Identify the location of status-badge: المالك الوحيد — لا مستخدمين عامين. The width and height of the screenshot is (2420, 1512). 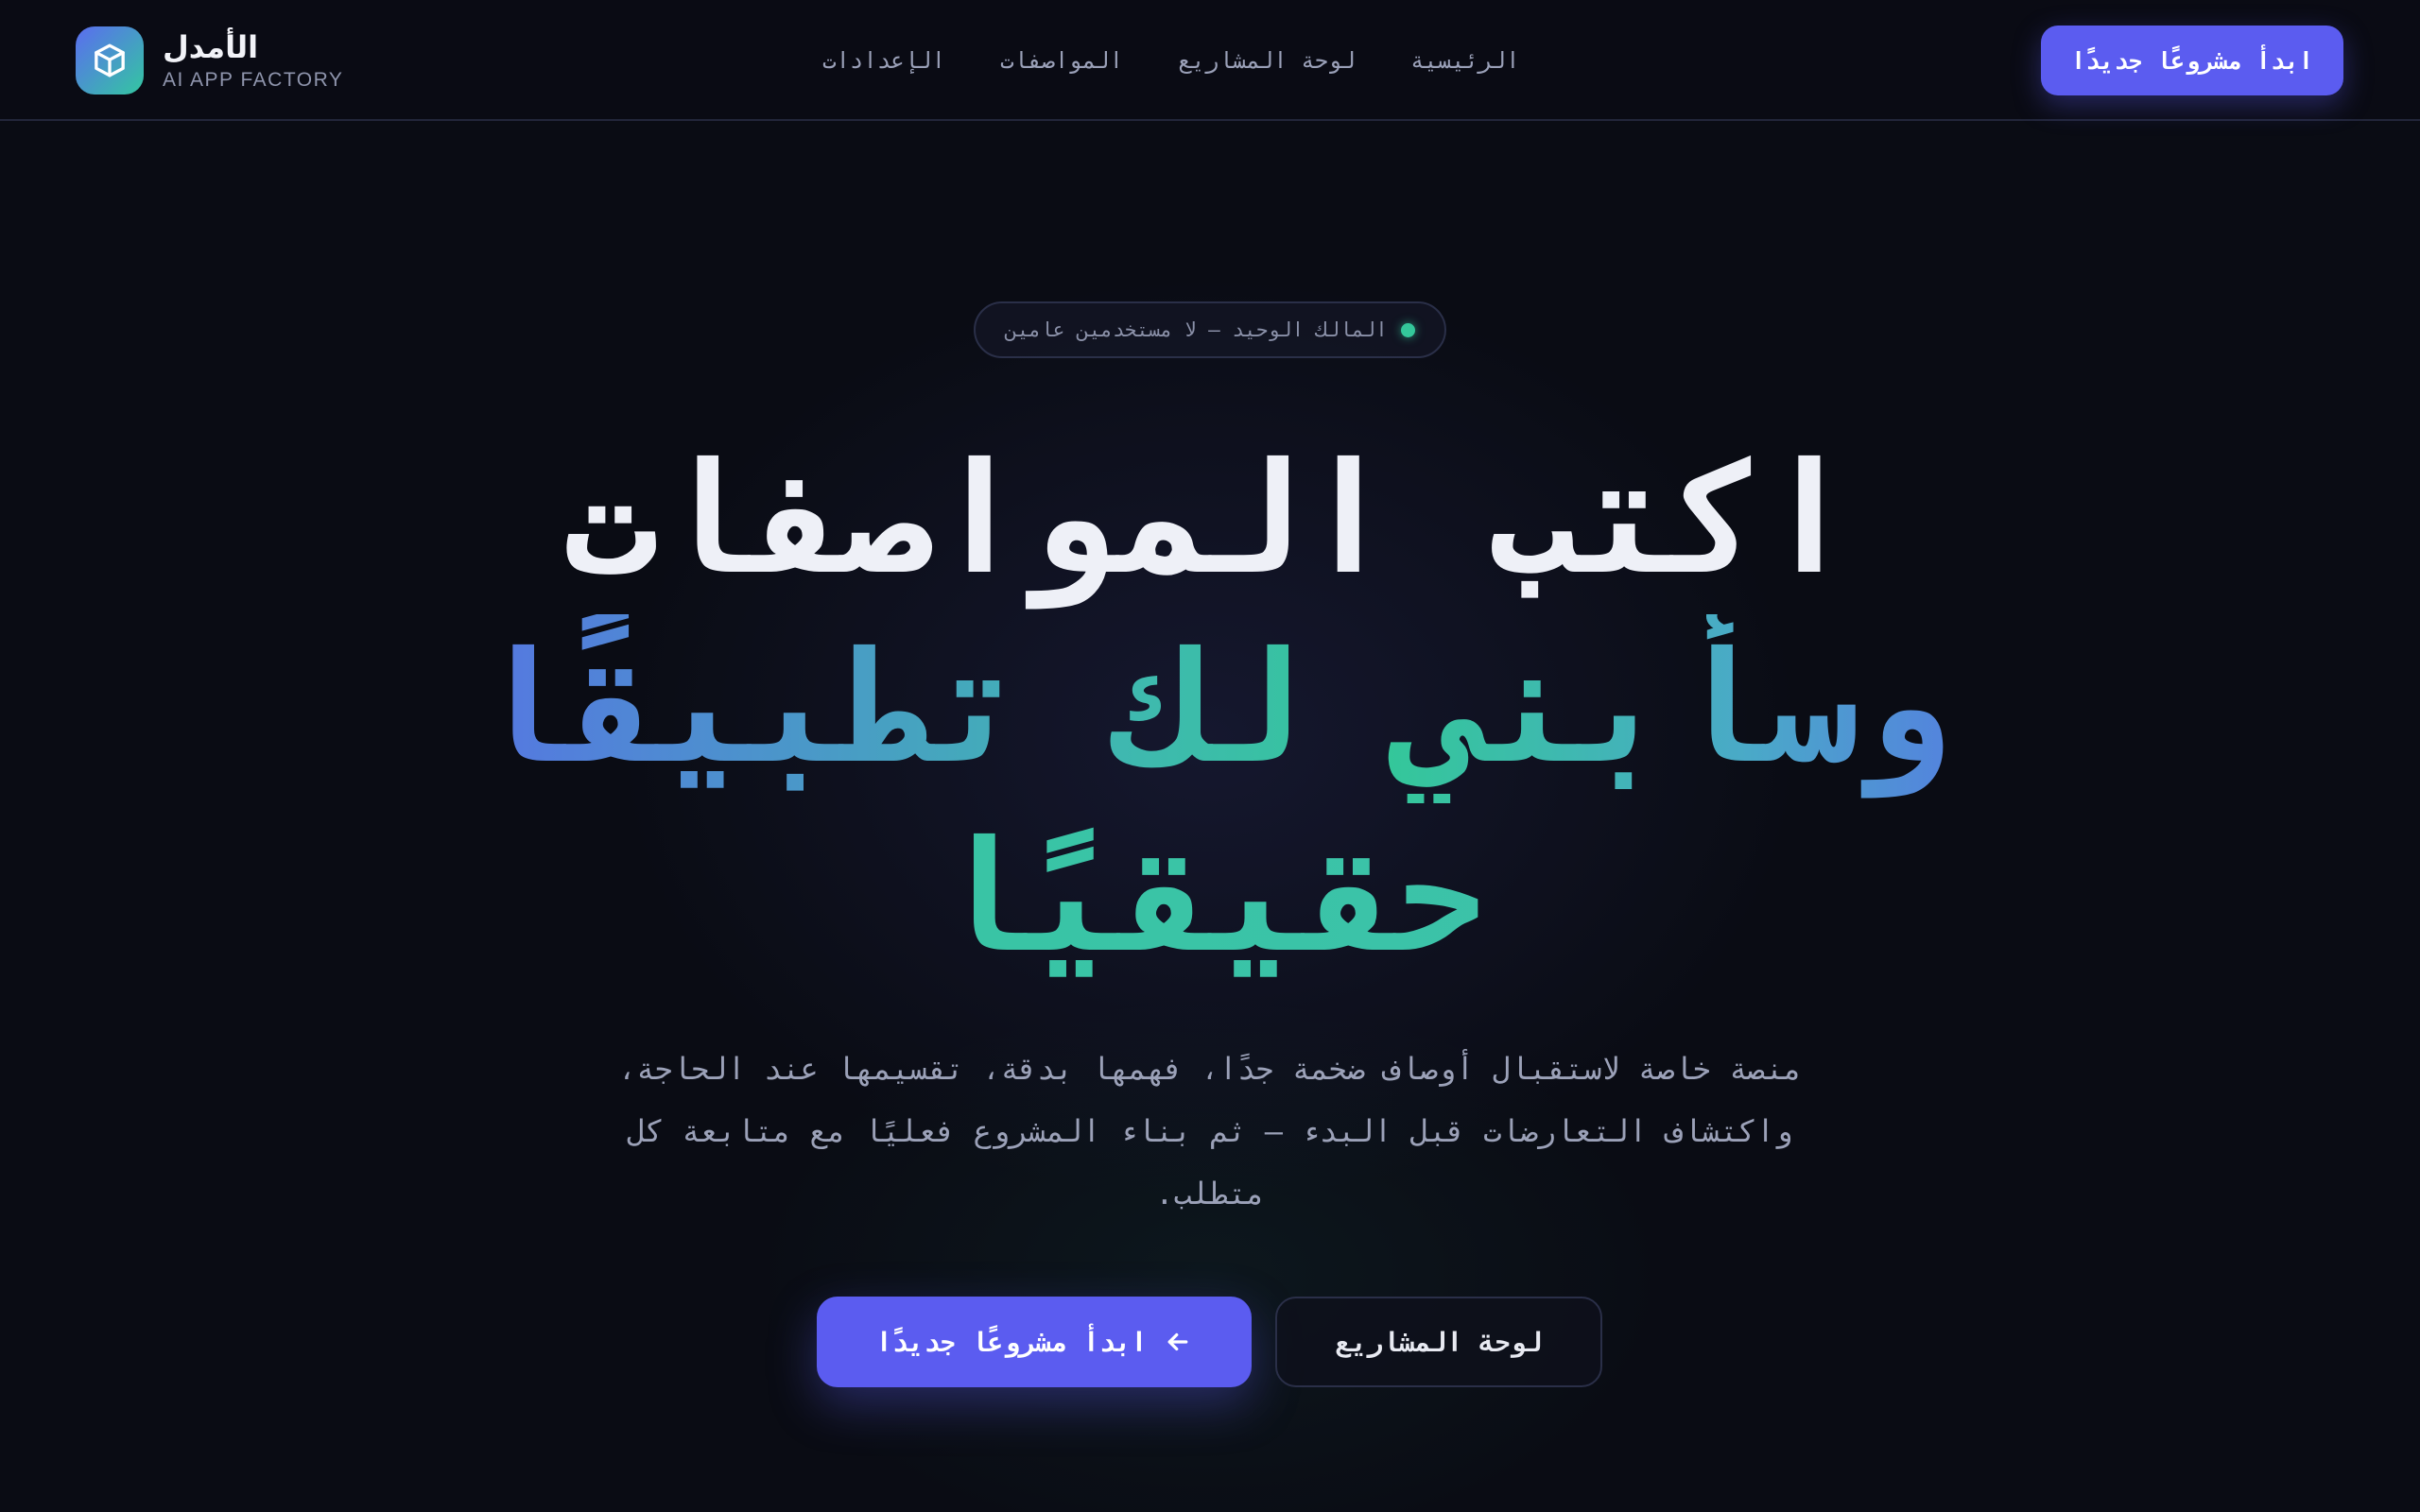
(1210, 329).